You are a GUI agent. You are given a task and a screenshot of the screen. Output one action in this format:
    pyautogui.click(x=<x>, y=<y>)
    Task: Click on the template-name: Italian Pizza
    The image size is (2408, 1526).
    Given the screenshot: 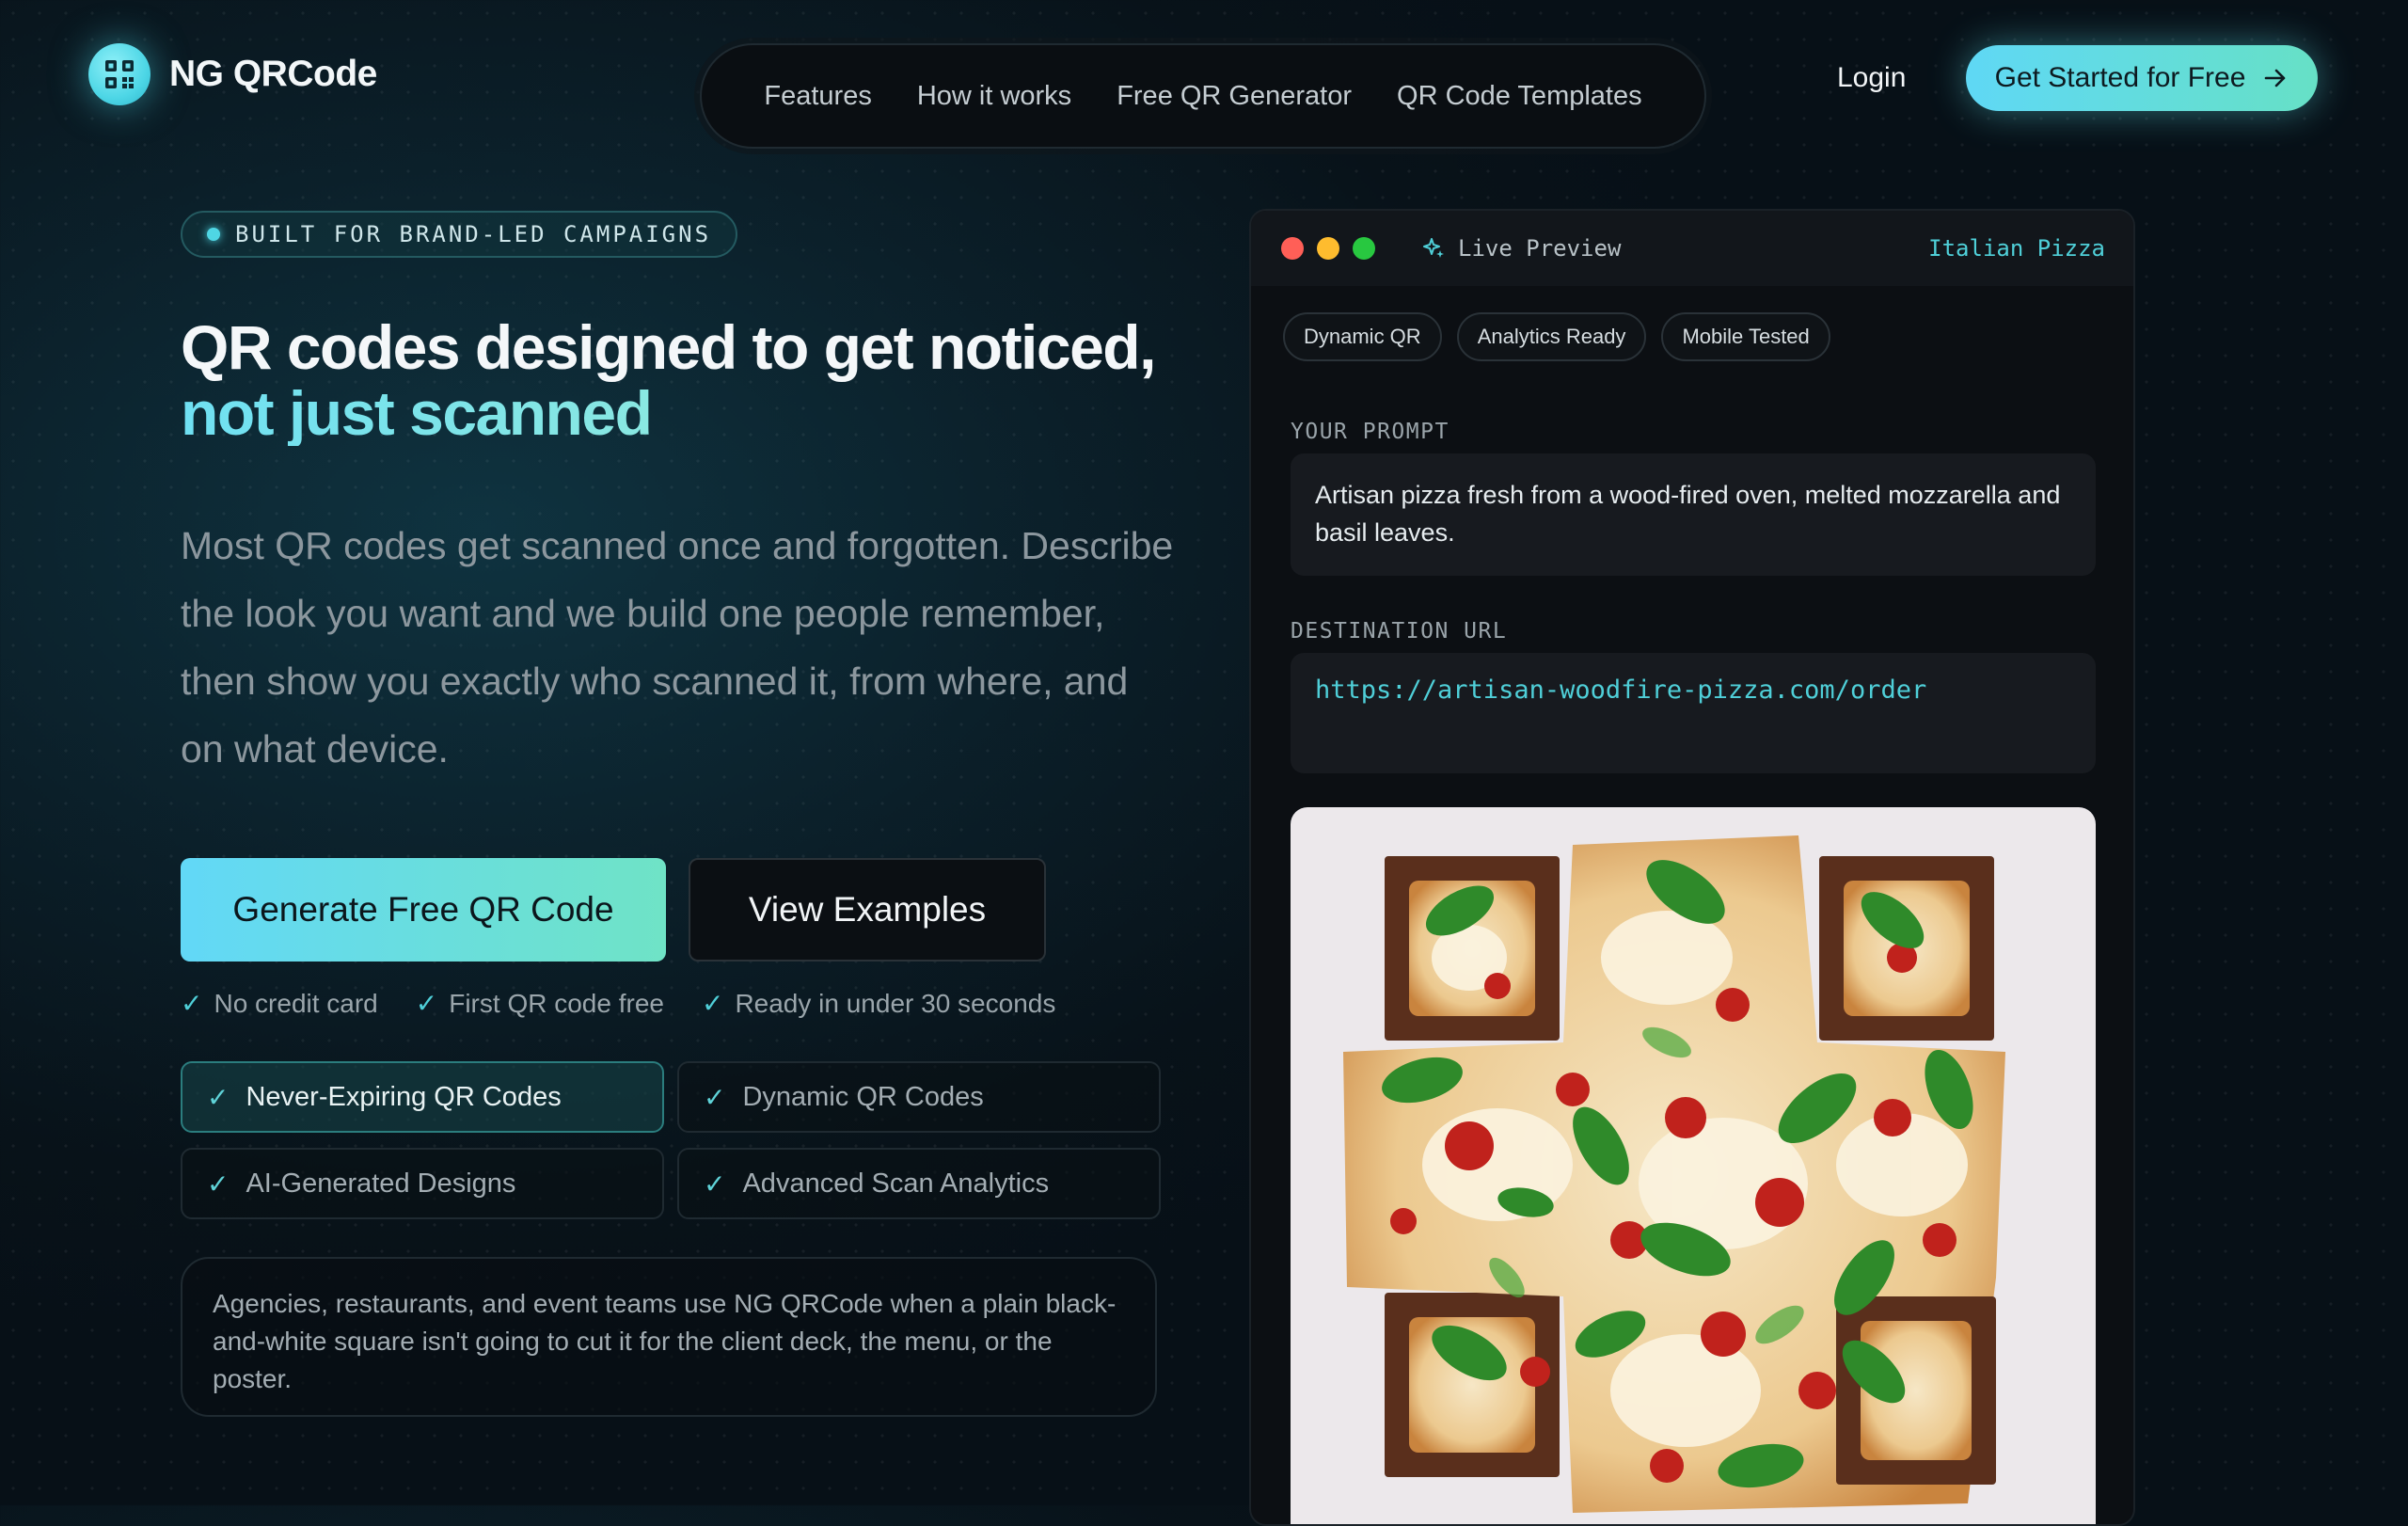 What is the action you would take?
    pyautogui.click(x=2017, y=248)
    